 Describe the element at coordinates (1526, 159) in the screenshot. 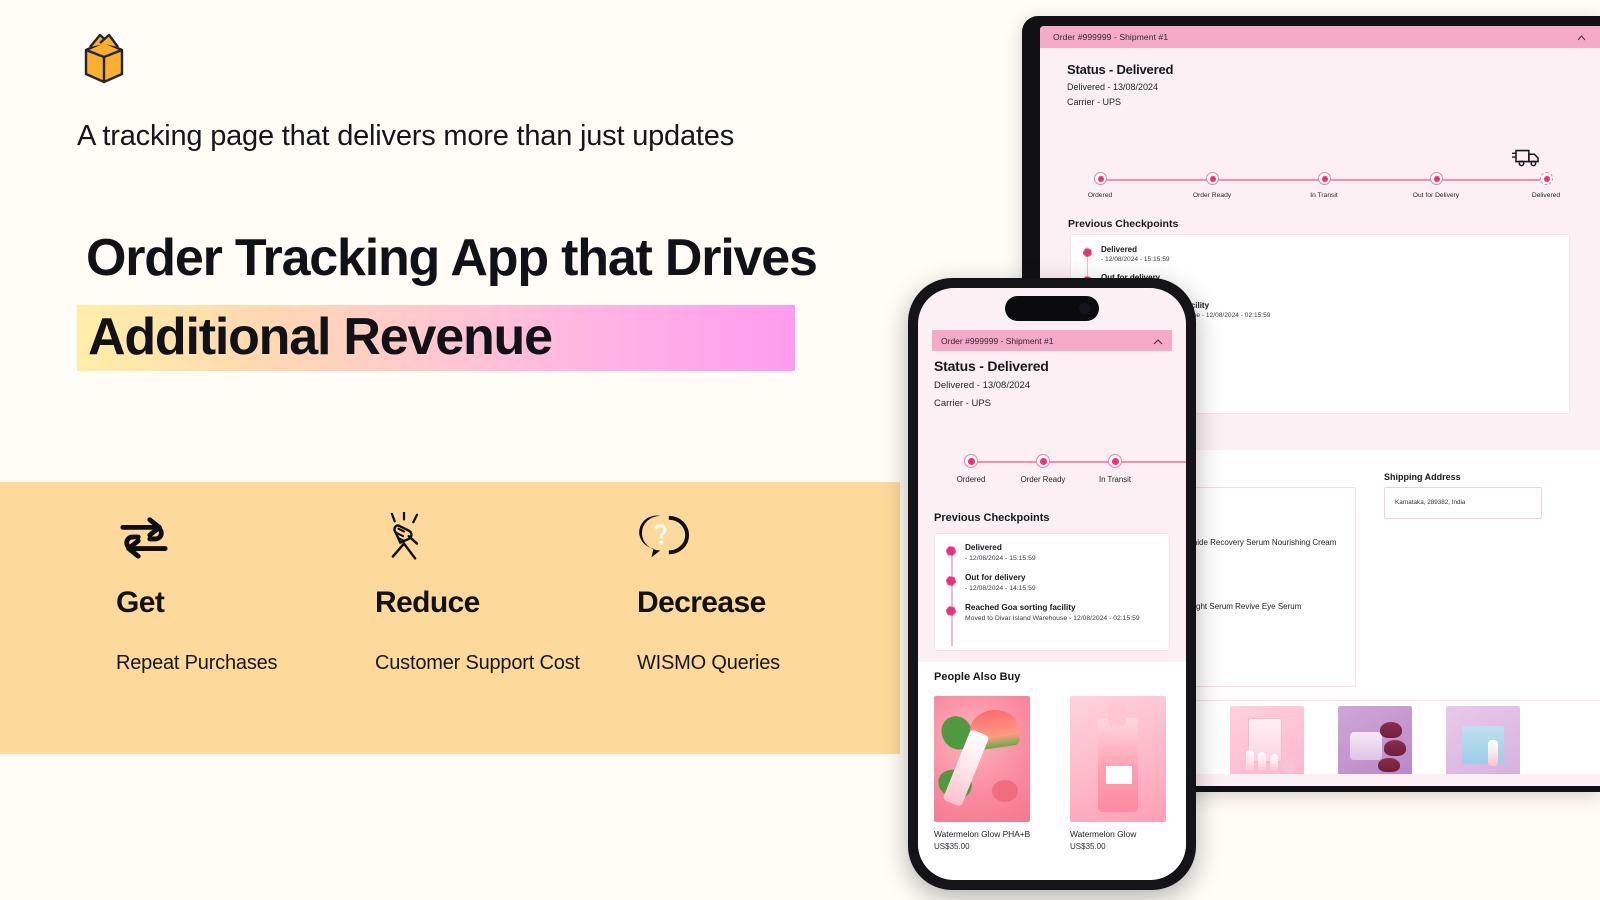

I see `delivery-truck-icon` at that location.